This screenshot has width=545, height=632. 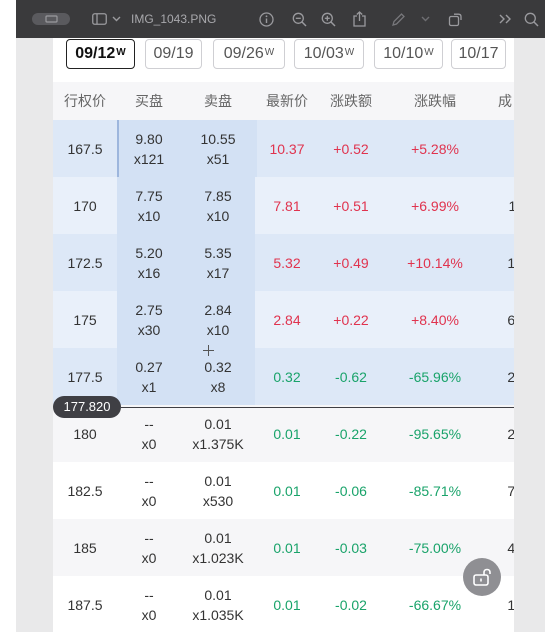 What do you see at coordinates (351, 490) in the screenshot?
I see `change-cell-value: -0.06` at bounding box center [351, 490].